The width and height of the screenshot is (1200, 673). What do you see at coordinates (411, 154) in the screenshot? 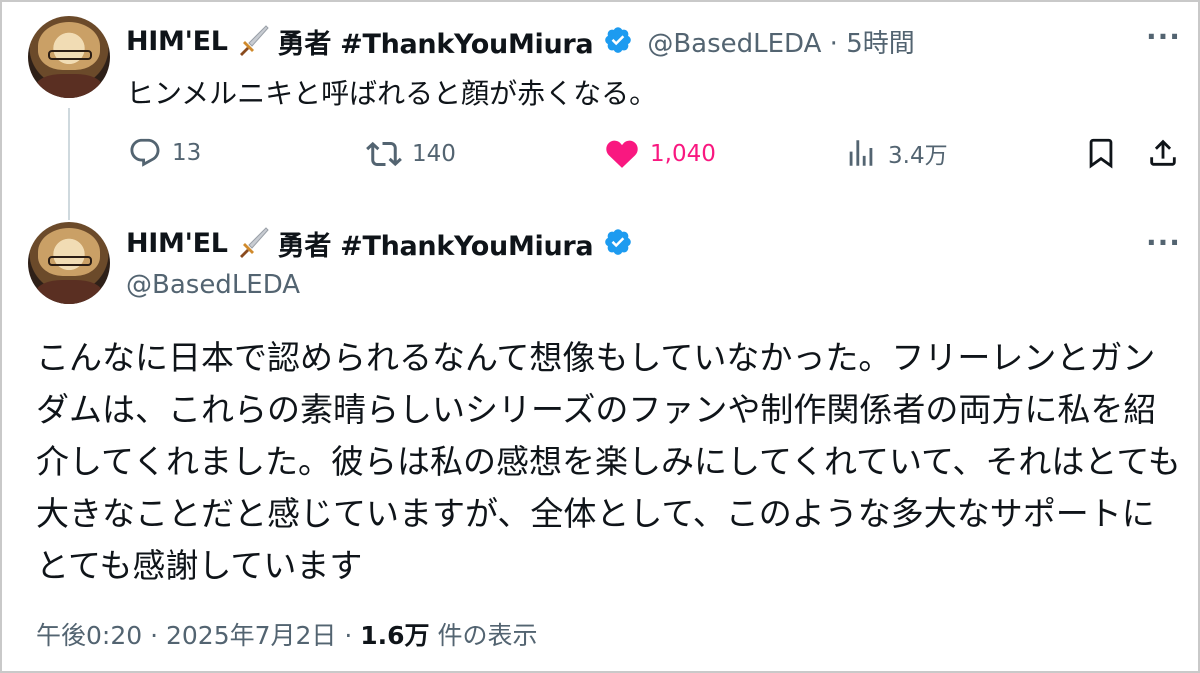
I see `retweet-button: 140` at bounding box center [411, 154].